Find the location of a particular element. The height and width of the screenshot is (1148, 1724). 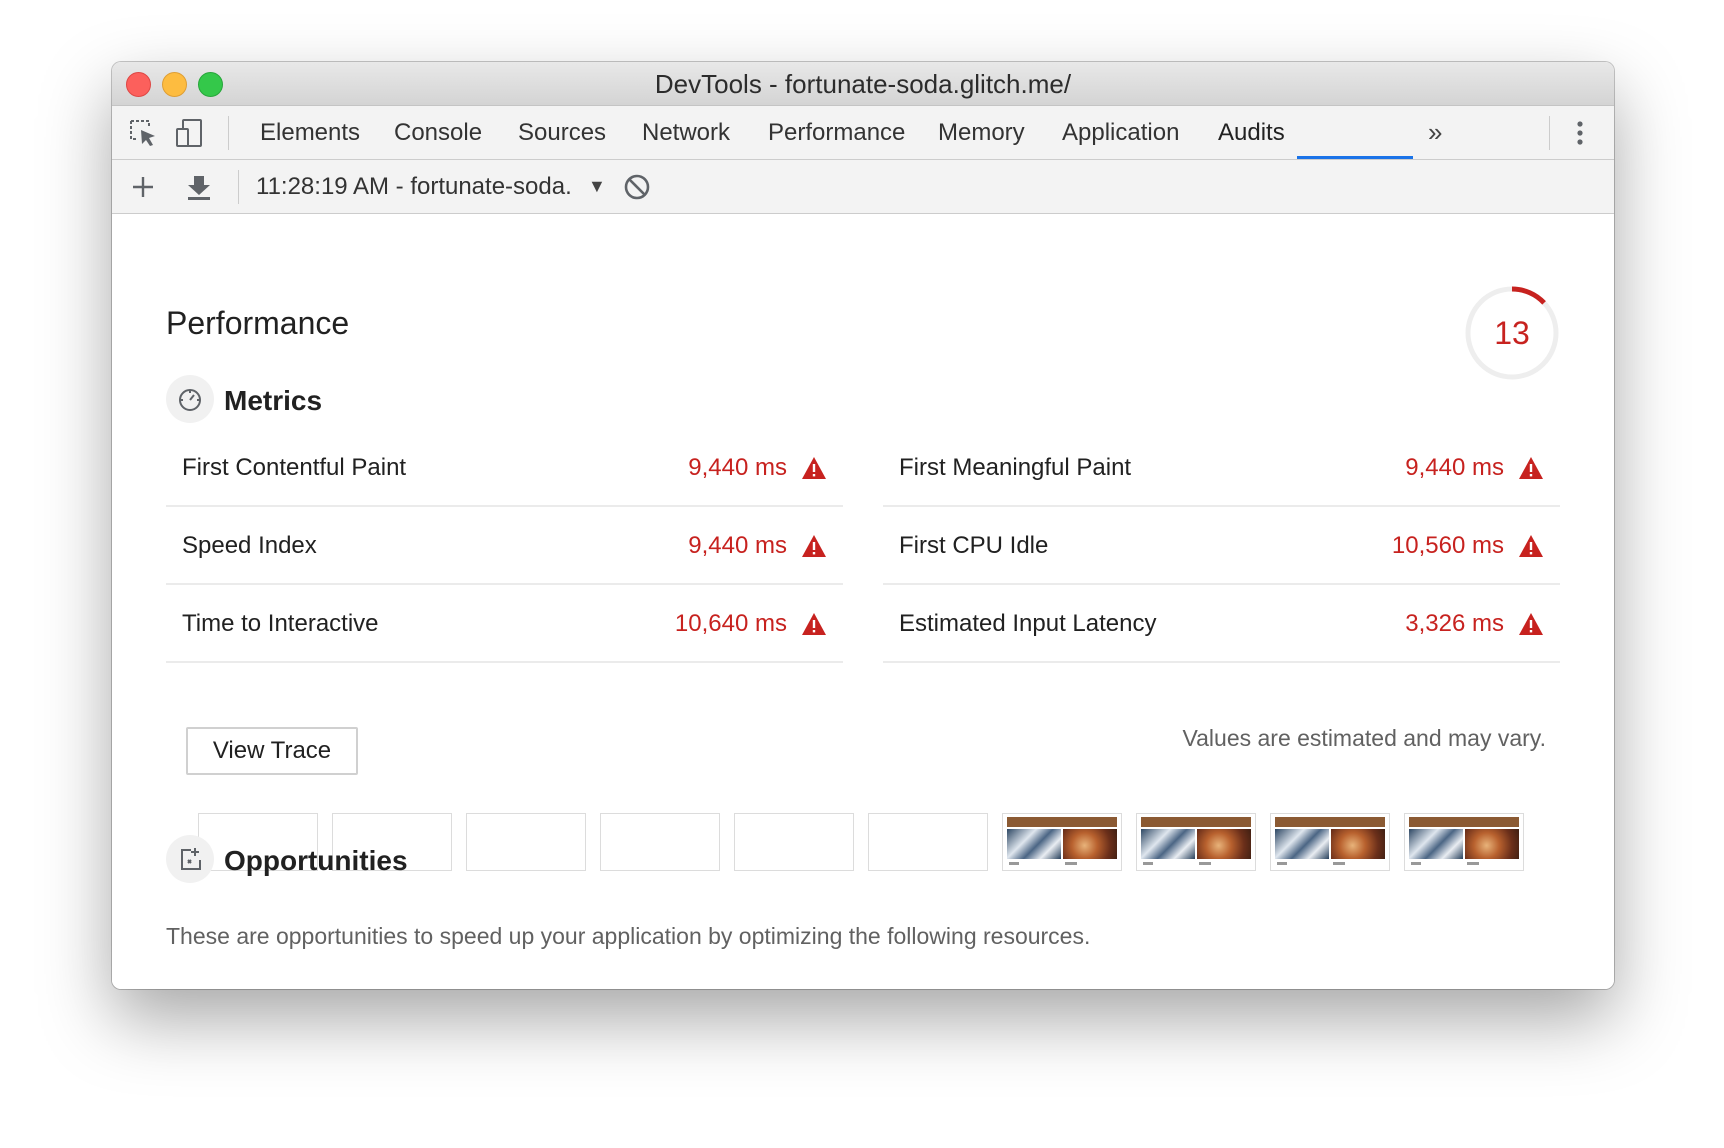

opportunity-icon is located at coordinates (191, 859).